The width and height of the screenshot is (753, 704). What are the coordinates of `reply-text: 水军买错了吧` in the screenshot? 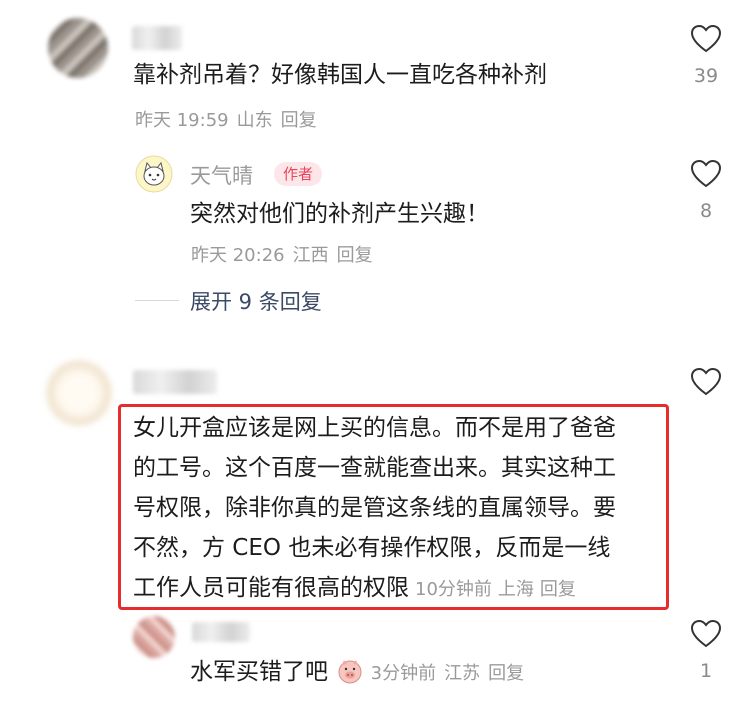 It's located at (259, 672).